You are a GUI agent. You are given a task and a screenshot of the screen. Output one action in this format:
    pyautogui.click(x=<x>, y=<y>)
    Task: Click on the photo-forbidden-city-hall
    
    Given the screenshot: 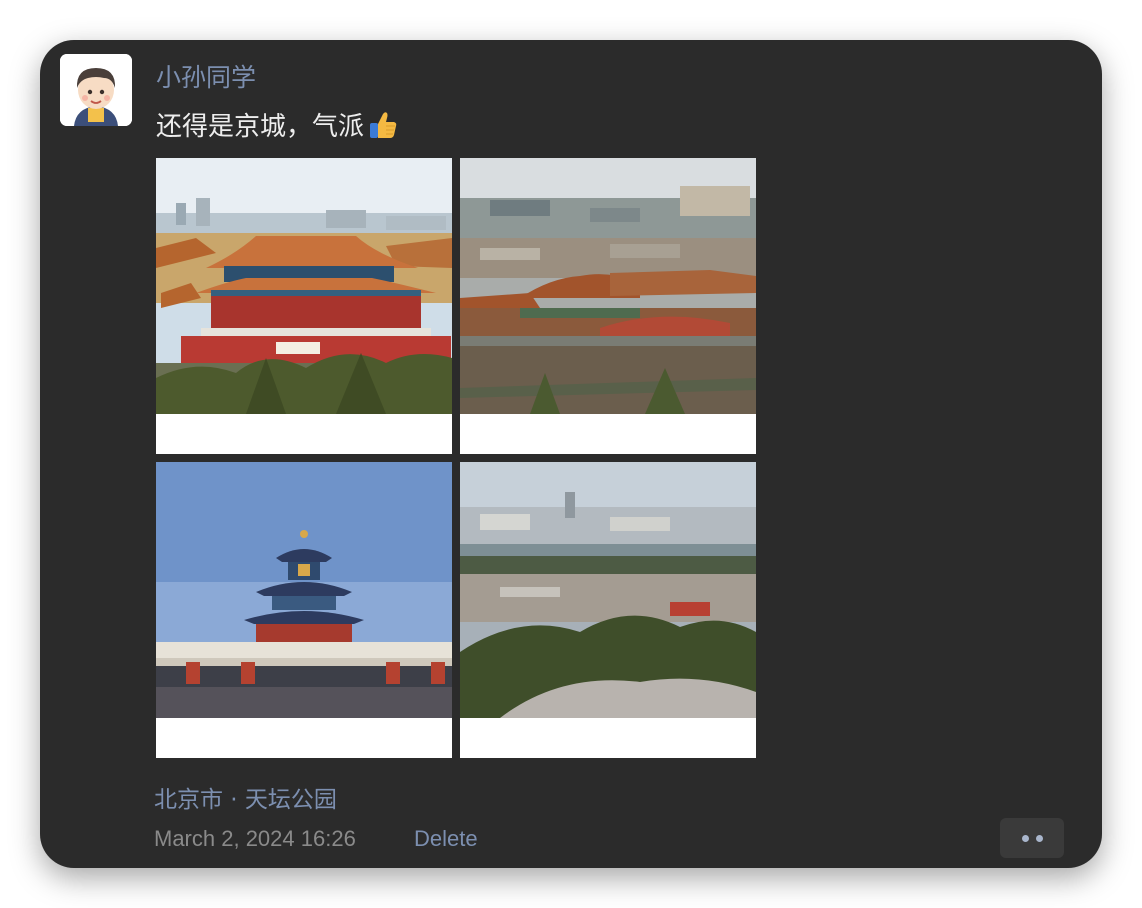 What is the action you would take?
    pyautogui.click(x=304, y=306)
    